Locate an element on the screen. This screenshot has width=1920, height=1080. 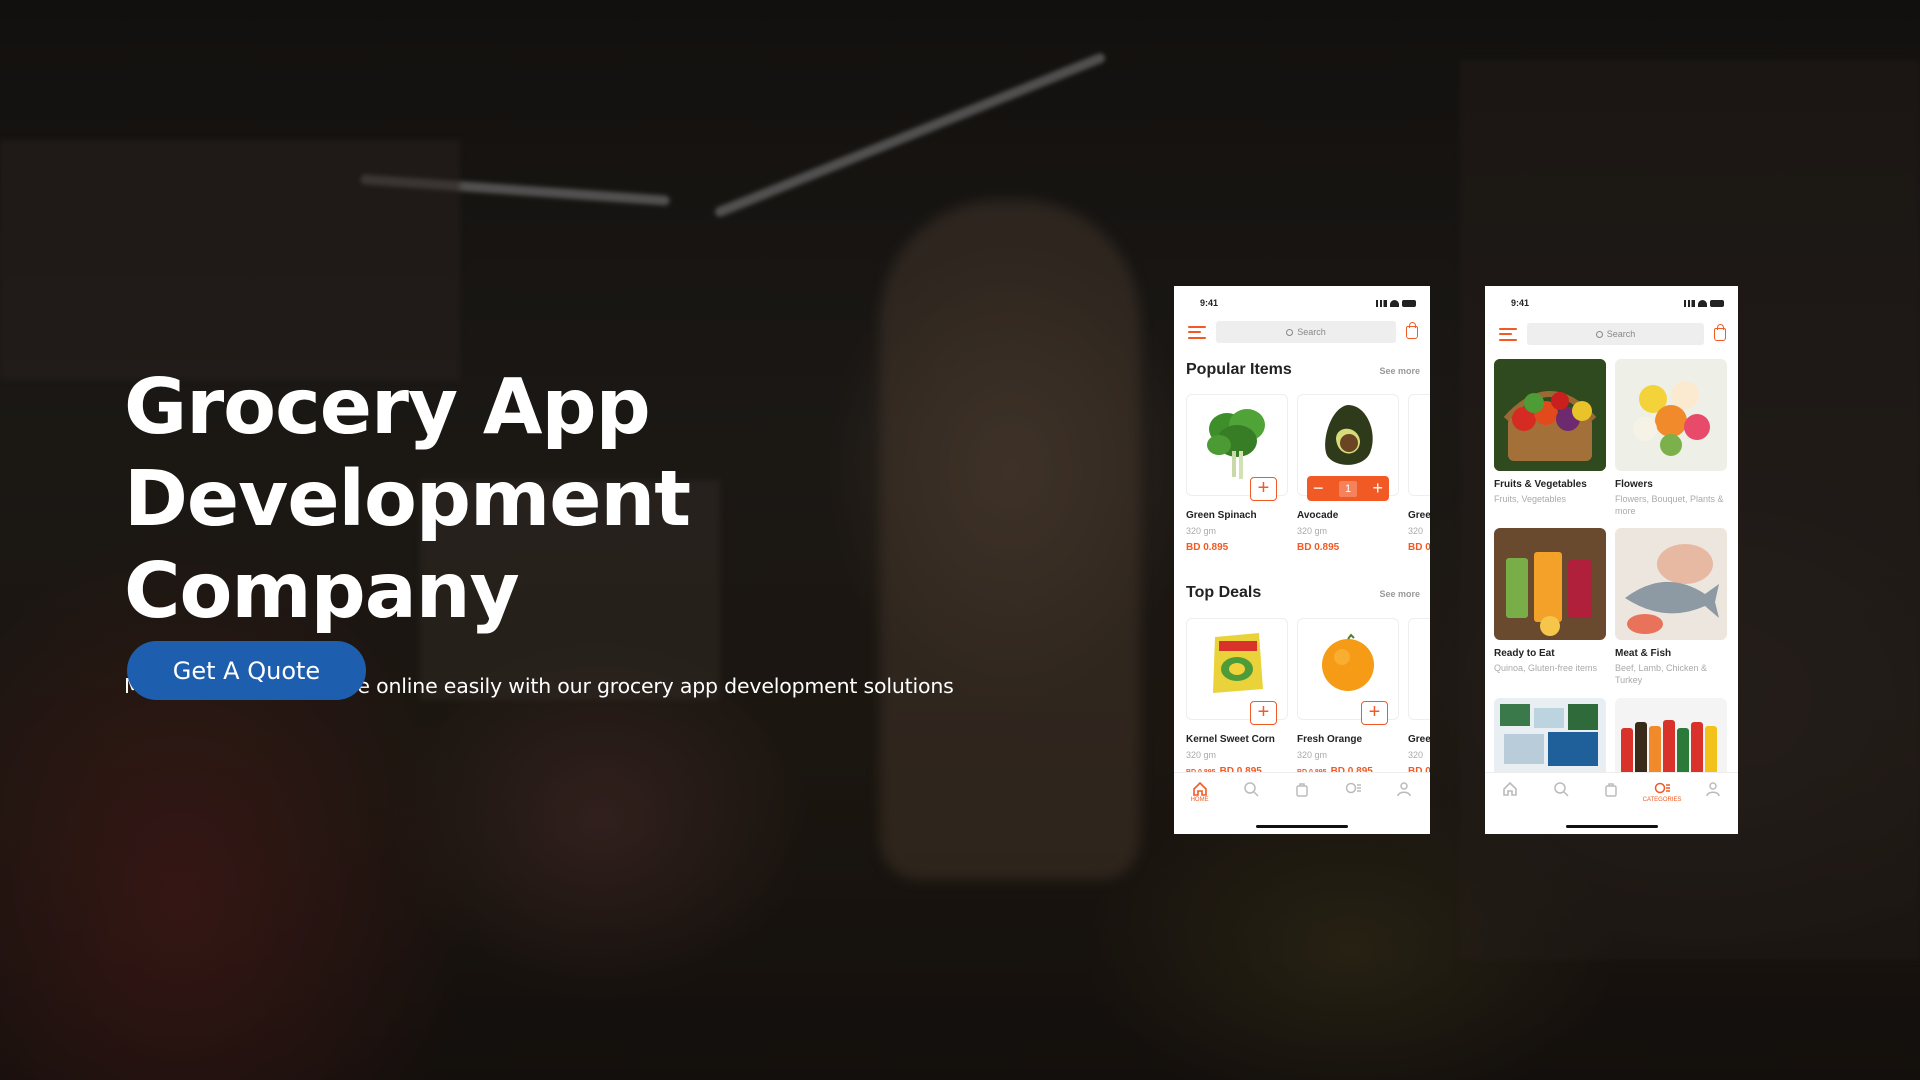
product-name: Kernel Sweet Corn is located at coordinates (1230, 739).